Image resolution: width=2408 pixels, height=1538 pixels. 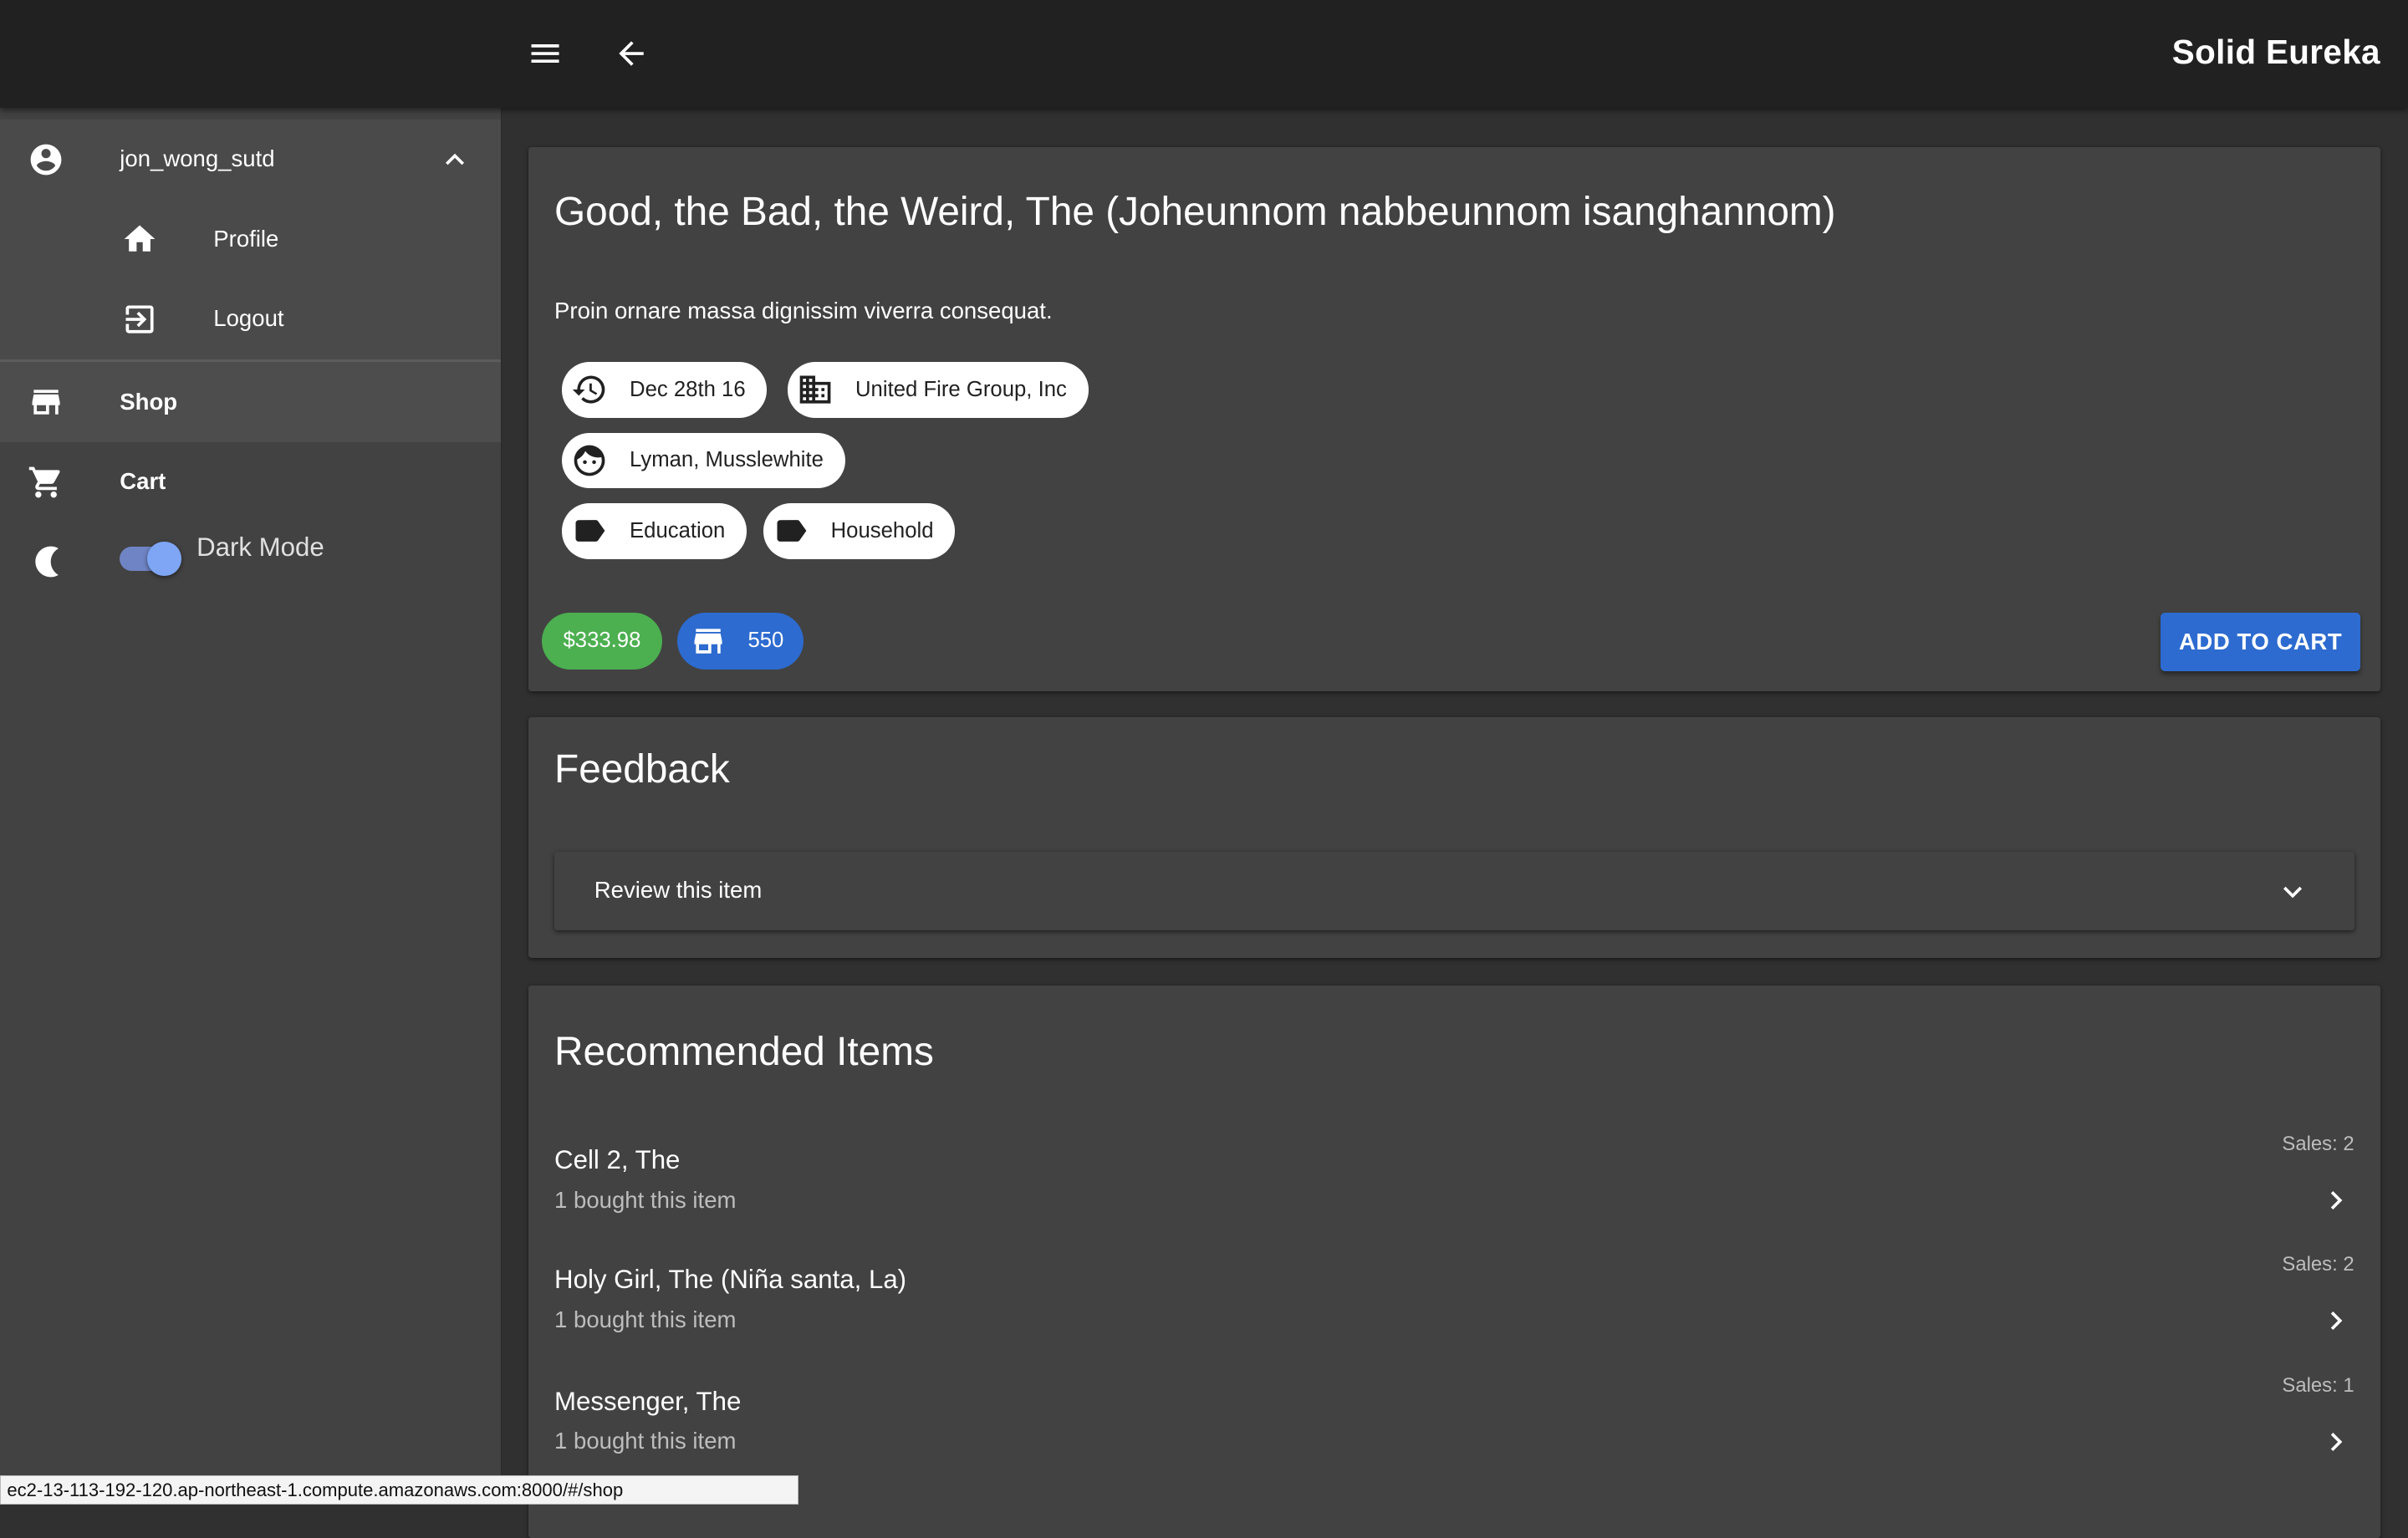 I want to click on company-chip: United Fire Group, Inc, so click(x=939, y=390).